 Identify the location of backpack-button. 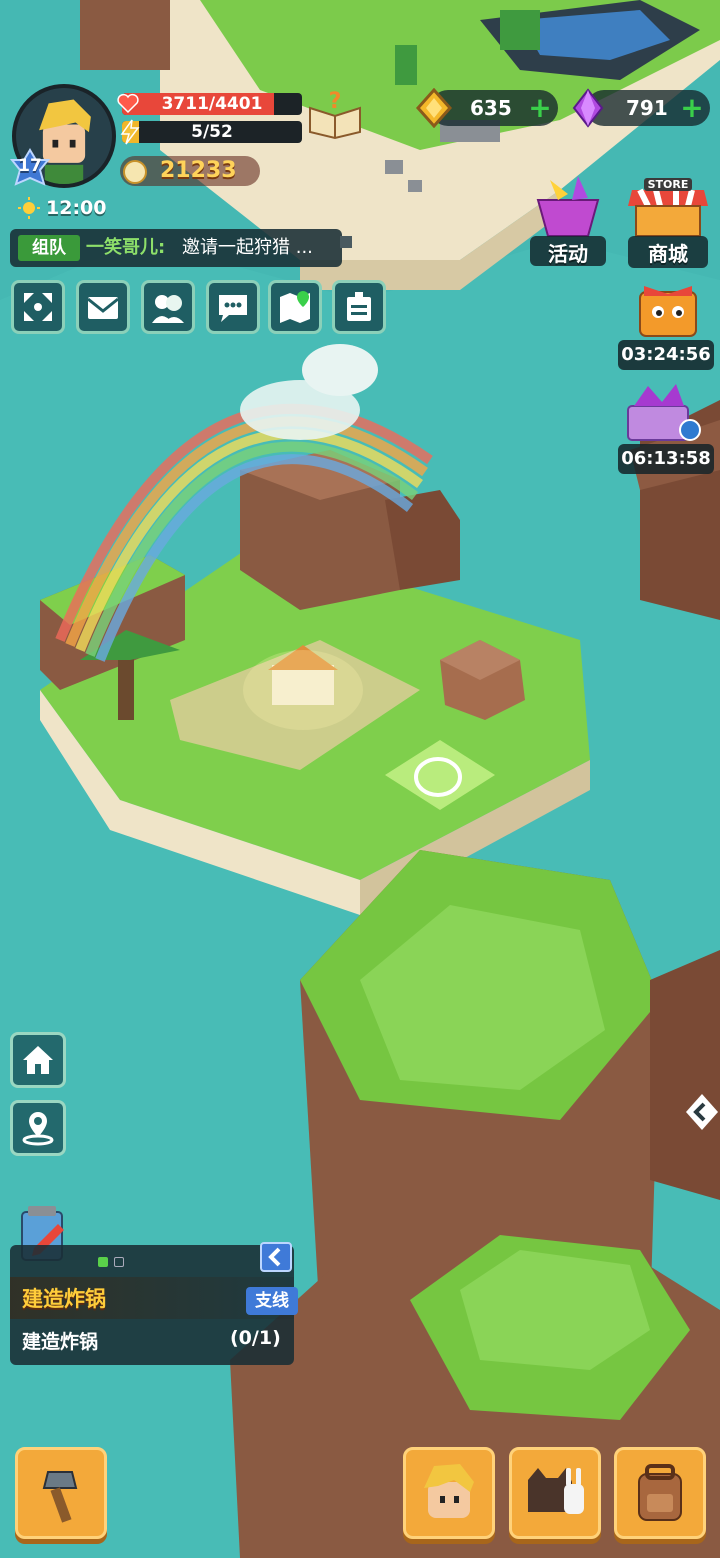
(660, 1493).